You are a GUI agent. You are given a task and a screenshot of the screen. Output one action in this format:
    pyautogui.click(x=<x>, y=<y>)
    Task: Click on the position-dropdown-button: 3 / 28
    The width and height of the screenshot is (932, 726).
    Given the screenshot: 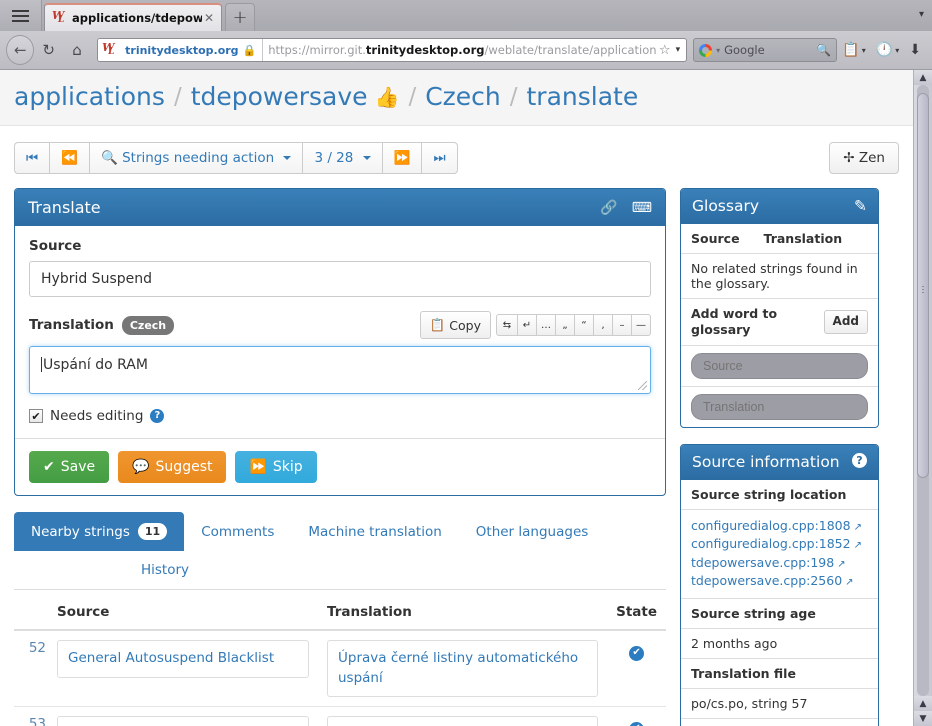 What is the action you would take?
    pyautogui.click(x=342, y=158)
    